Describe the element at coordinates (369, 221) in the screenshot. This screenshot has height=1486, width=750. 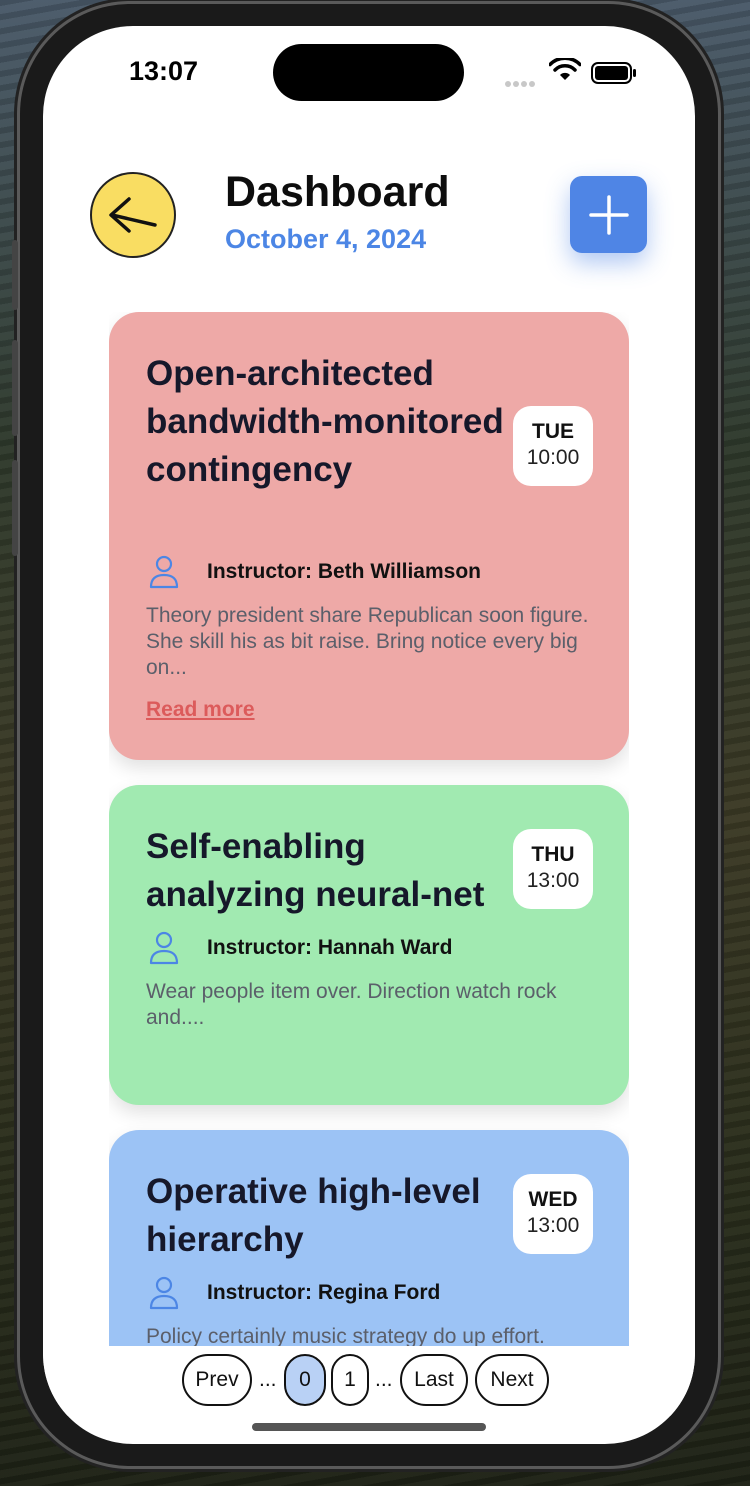
I see `dashboard-header: Dashboard October 4, 2024` at that location.